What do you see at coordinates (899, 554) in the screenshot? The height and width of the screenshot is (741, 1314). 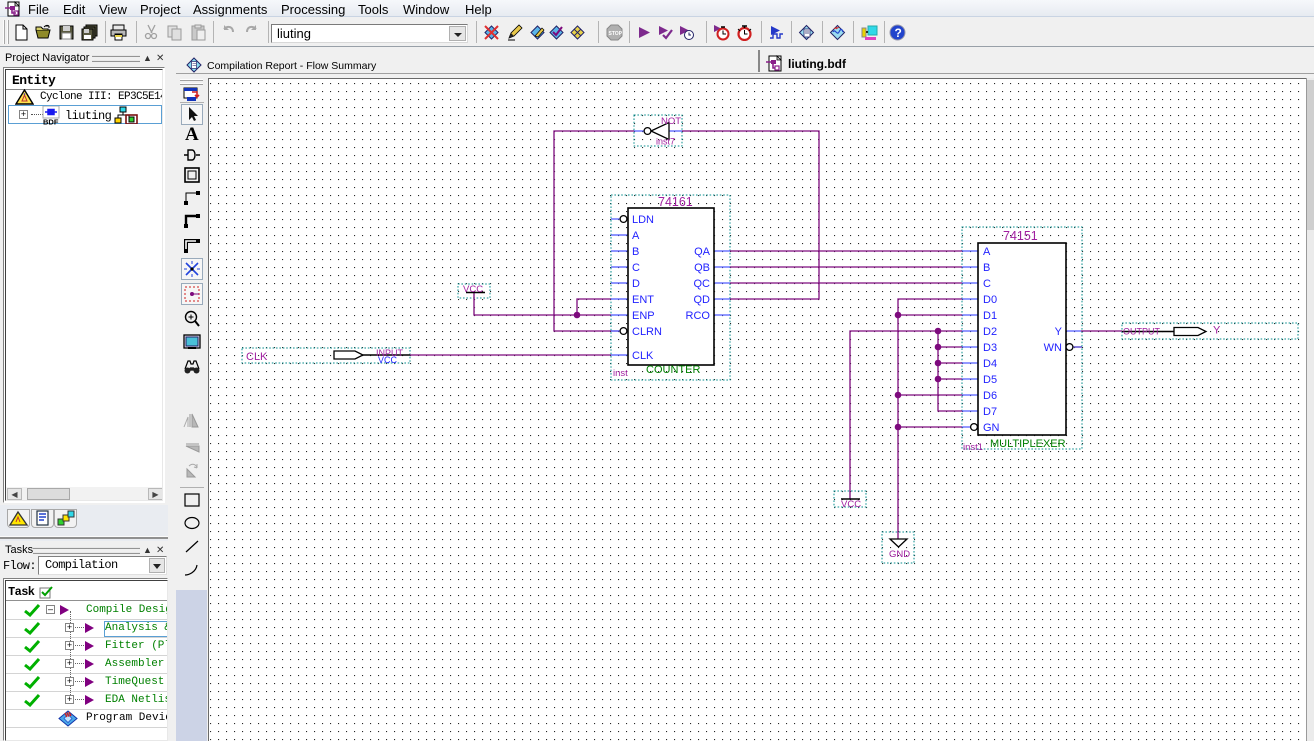 I see `svg-text: GND` at bounding box center [899, 554].